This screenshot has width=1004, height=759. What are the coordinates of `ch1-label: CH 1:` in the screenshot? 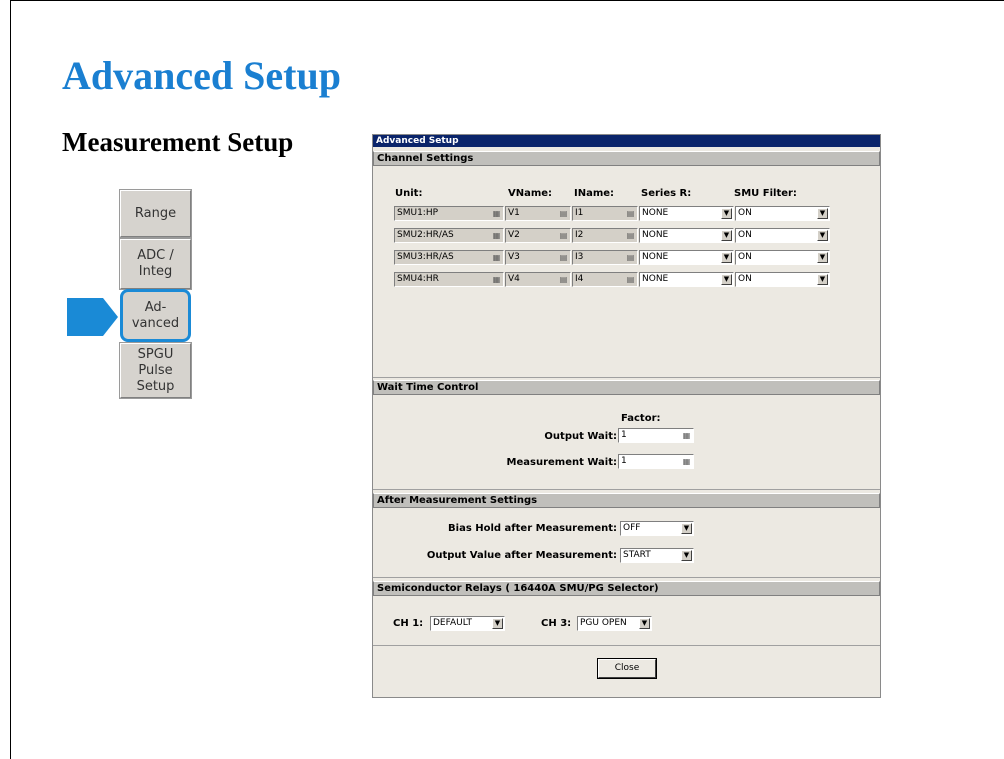 It's located at (408, 623).